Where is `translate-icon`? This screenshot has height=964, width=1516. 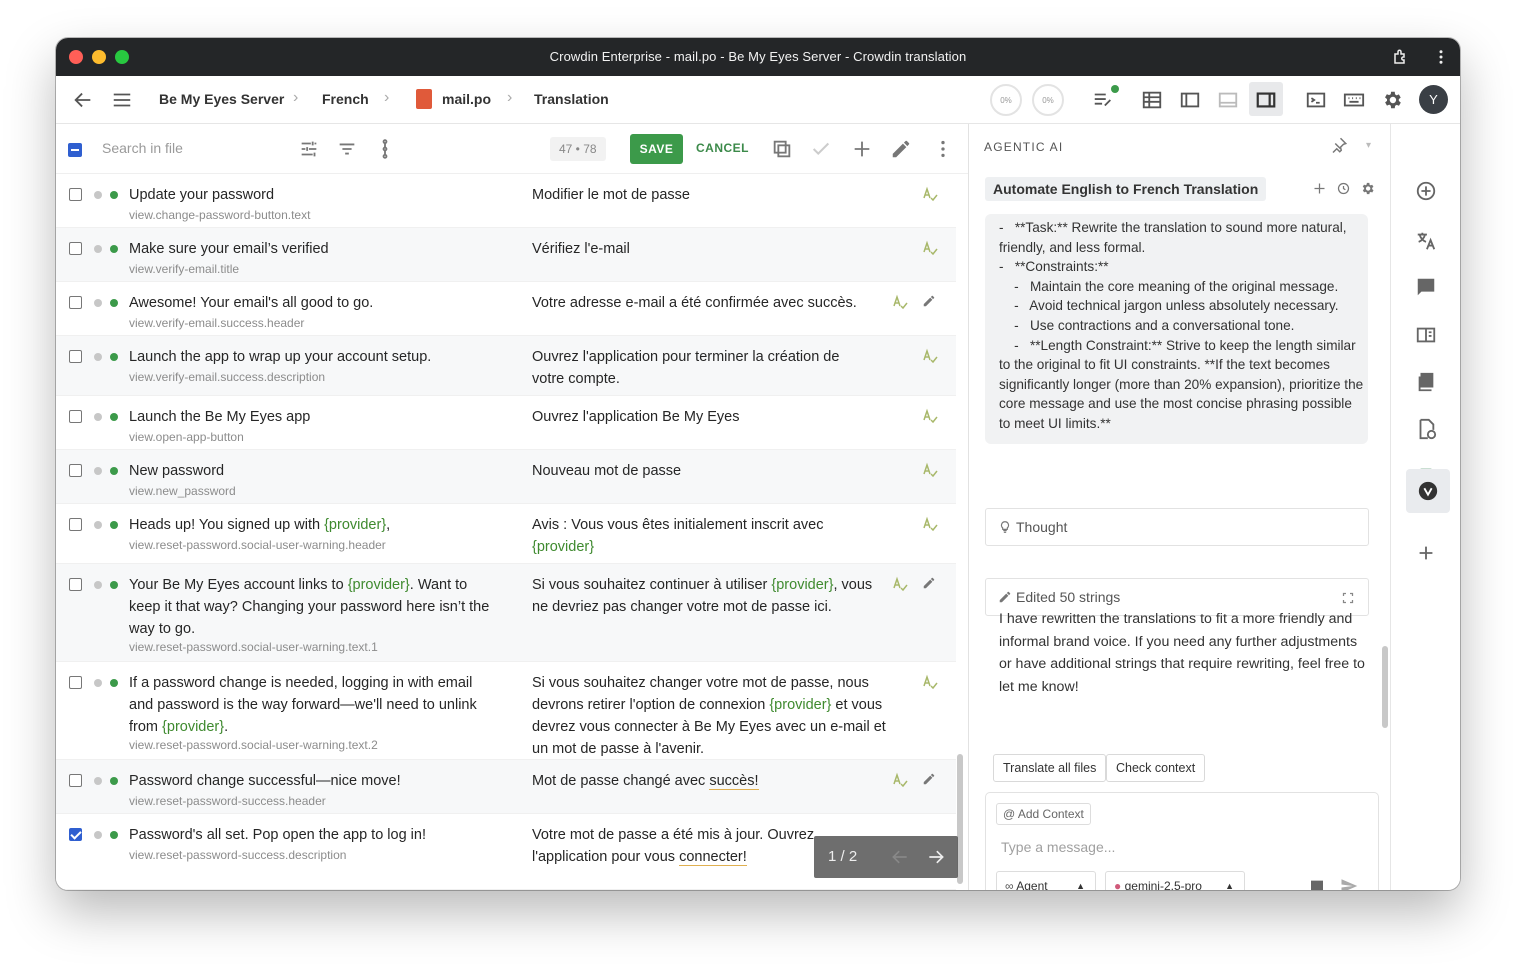
translate-icon is located at coordinates (1426, 241).